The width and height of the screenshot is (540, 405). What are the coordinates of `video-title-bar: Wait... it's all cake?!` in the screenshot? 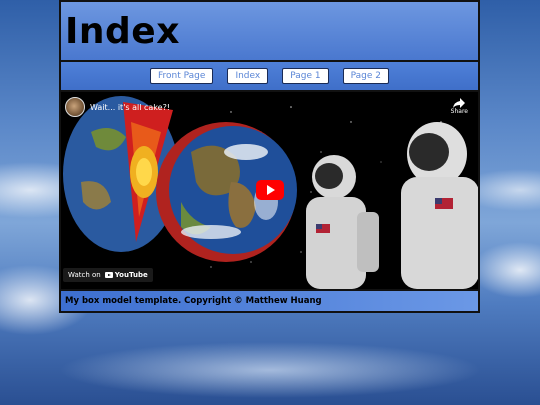 It's located at (117, 107).